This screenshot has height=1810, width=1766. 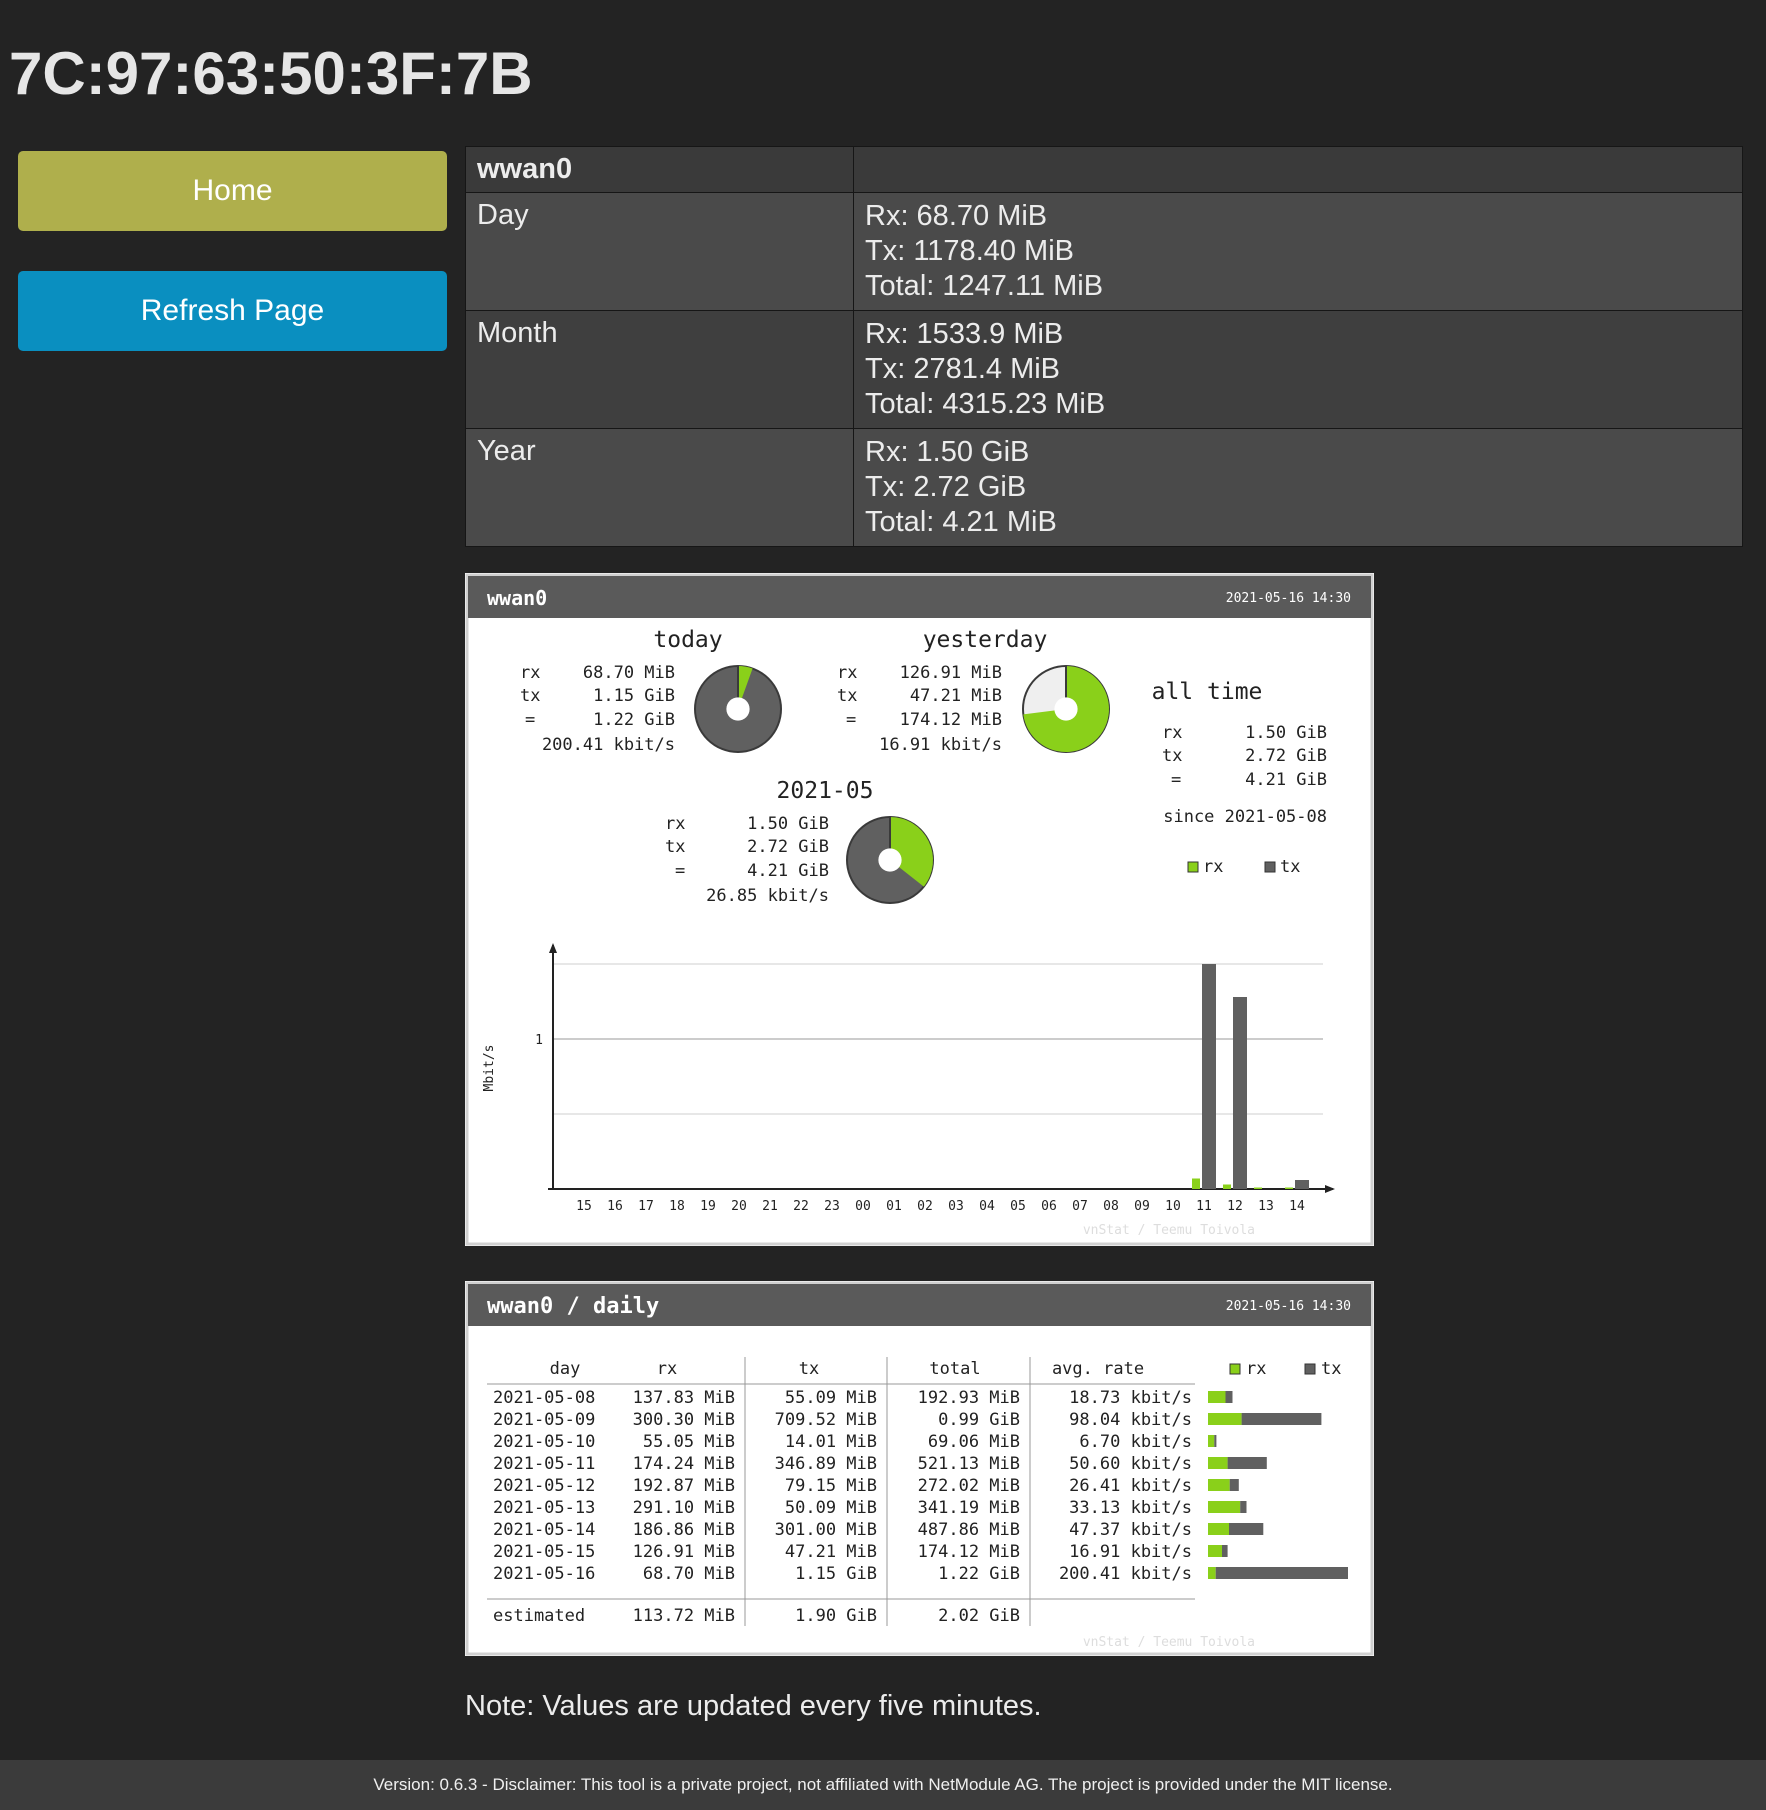 What do you see at coordinates (1018, 1206) in the screenshot?
I see `x-tick-label: 05` at bounding box center [1018, 1206].